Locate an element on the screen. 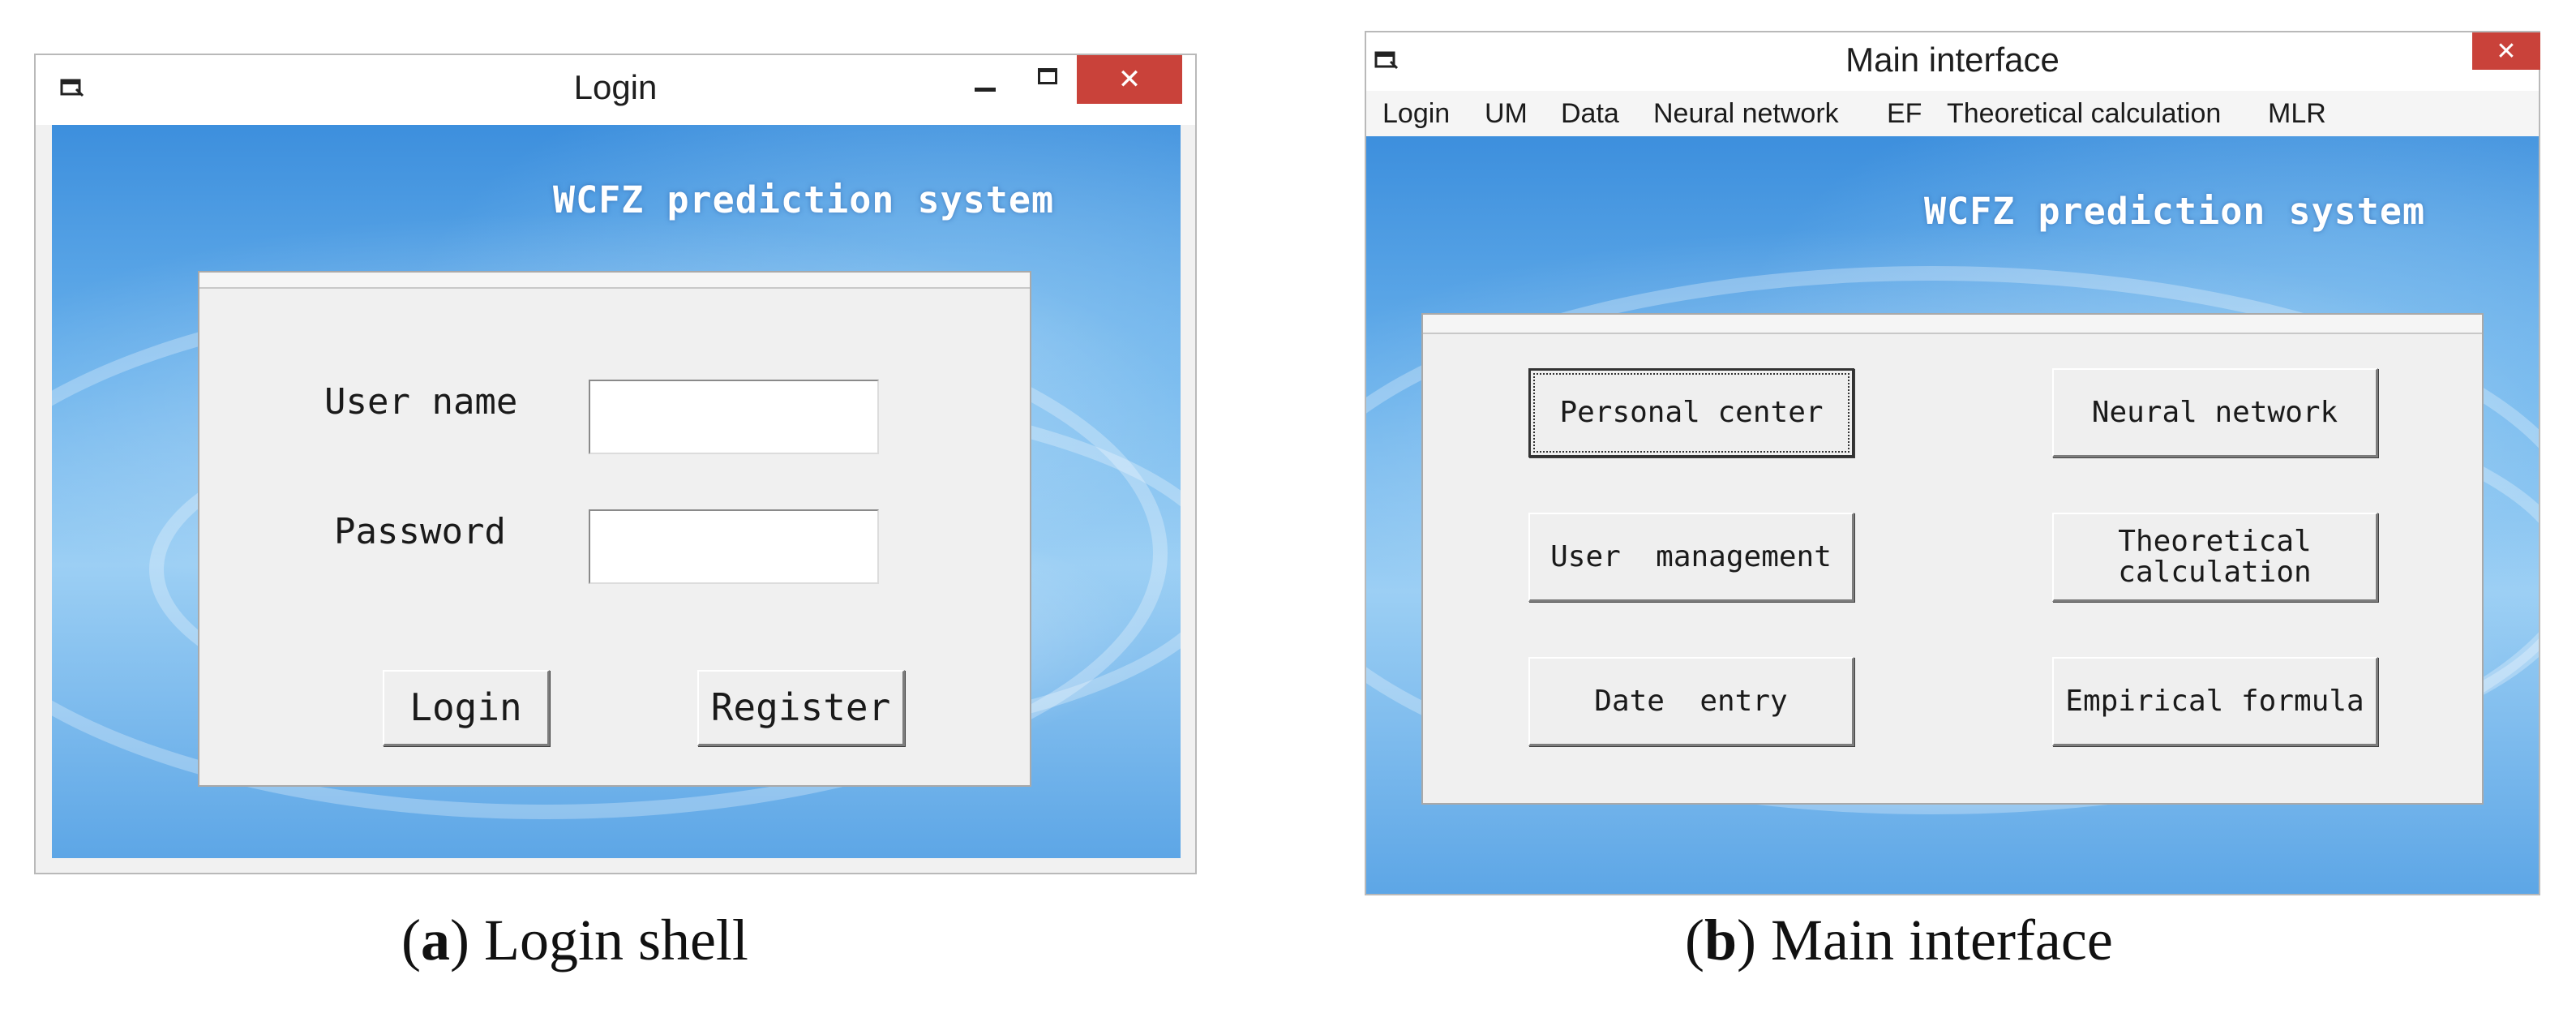  login-button: Login is located at coordinates (466, 708).